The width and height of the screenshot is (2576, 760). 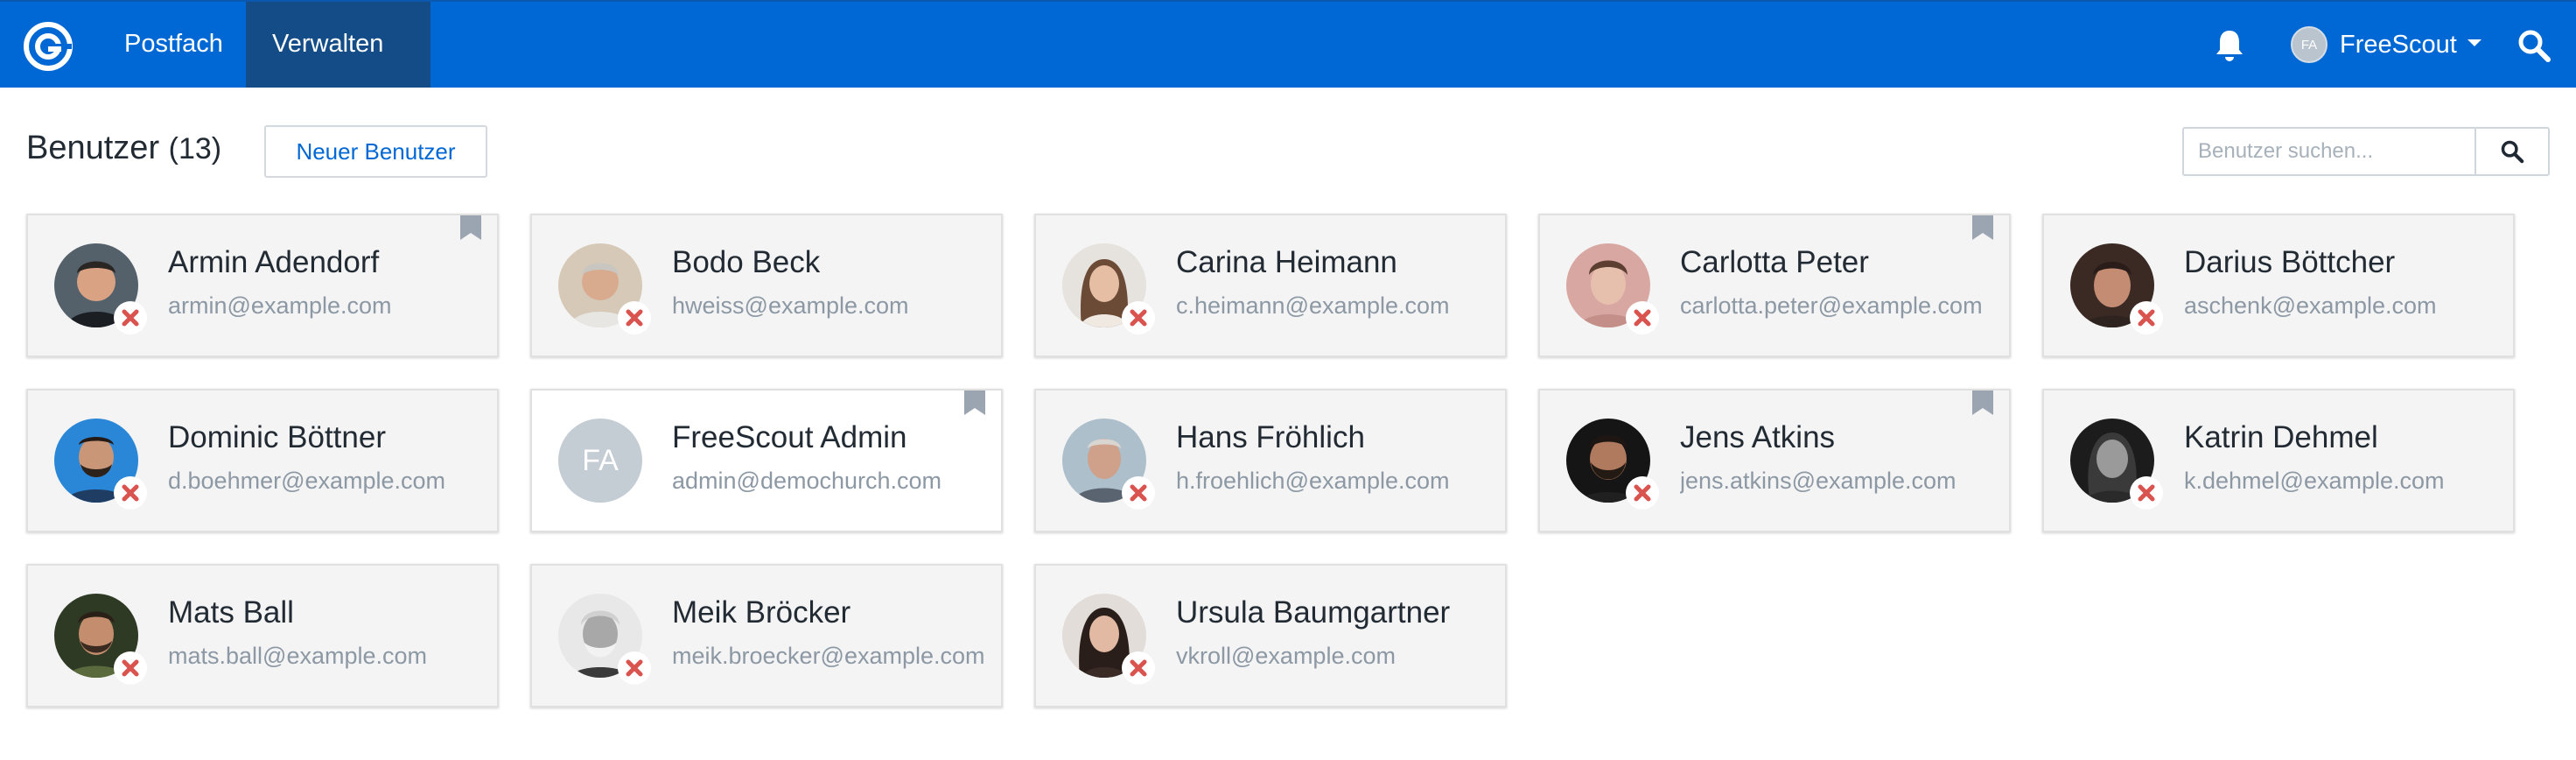 I want to click on user-name: Carlotta Peter, so click(x=1774, y=262).